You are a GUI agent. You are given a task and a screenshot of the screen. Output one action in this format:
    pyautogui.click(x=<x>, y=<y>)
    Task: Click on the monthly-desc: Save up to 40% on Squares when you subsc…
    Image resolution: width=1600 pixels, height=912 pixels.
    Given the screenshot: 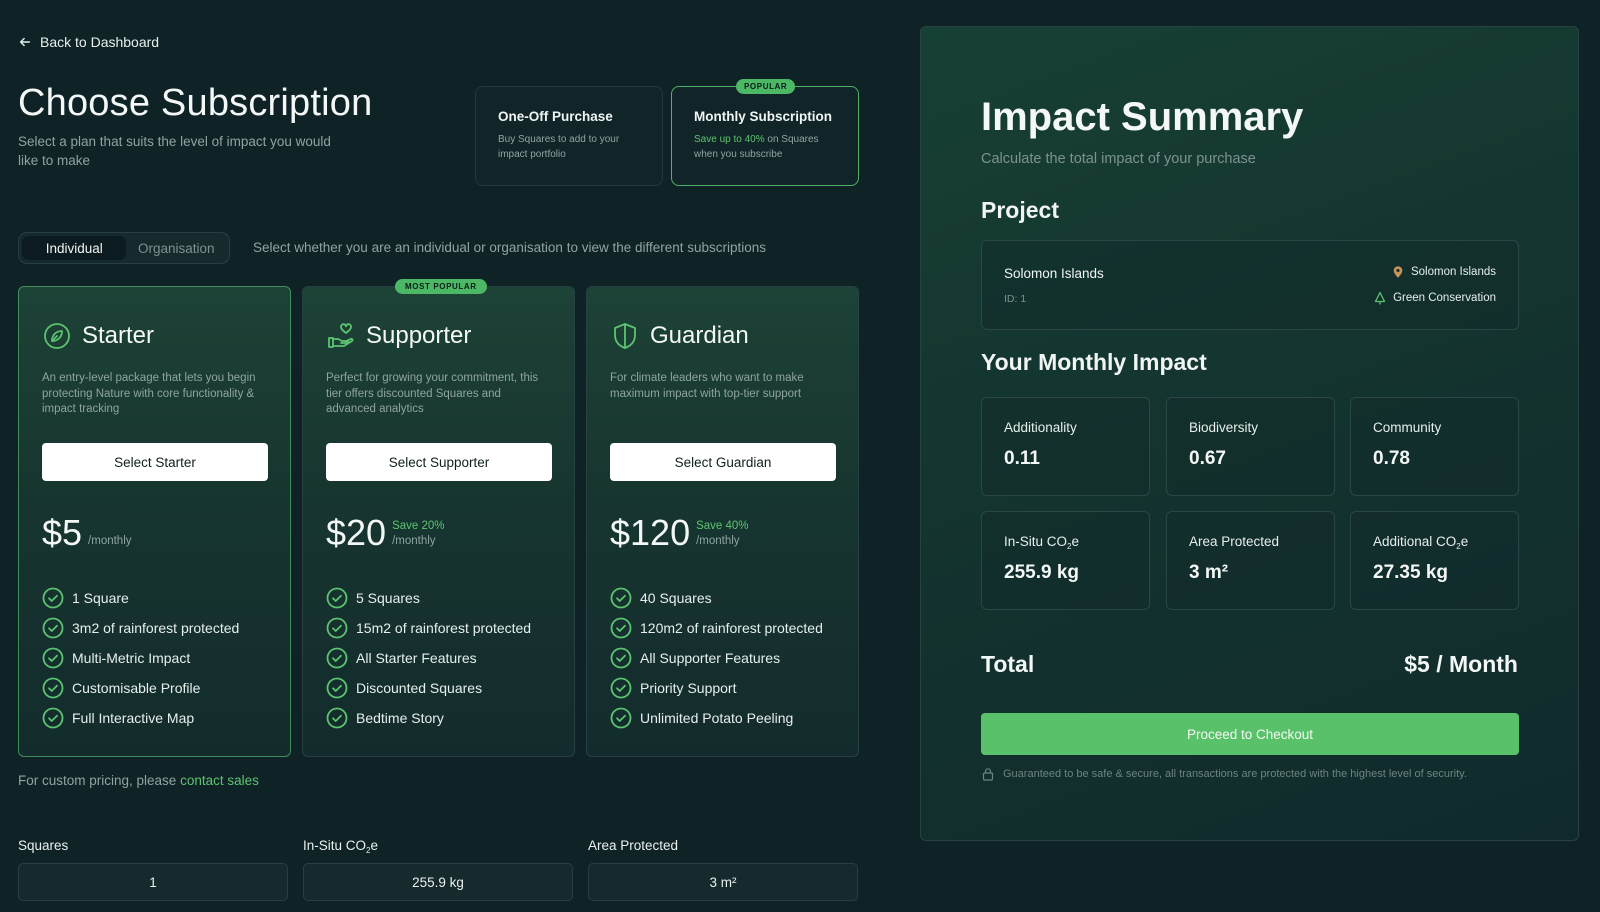 What is the action you would take?
    pyautogui.click(x=765, y=147)
    